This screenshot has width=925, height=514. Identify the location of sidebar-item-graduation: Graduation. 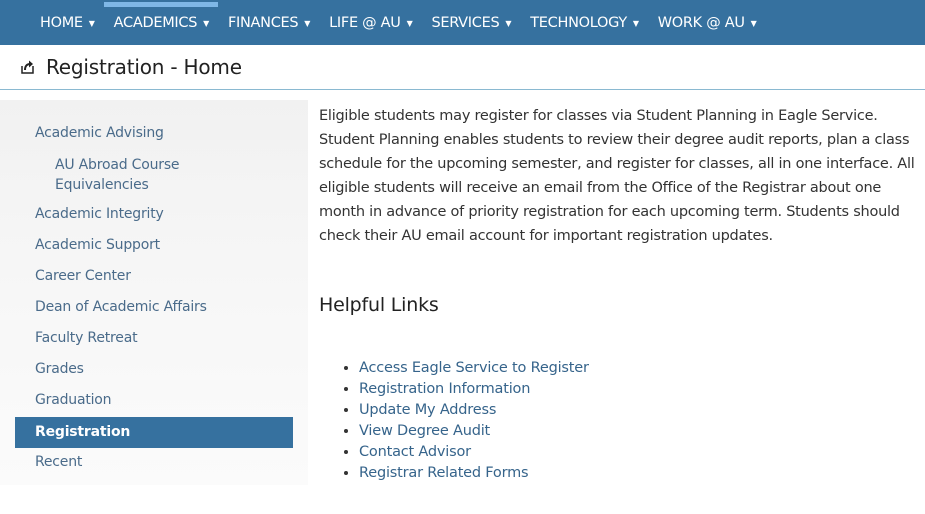
(73, 400).